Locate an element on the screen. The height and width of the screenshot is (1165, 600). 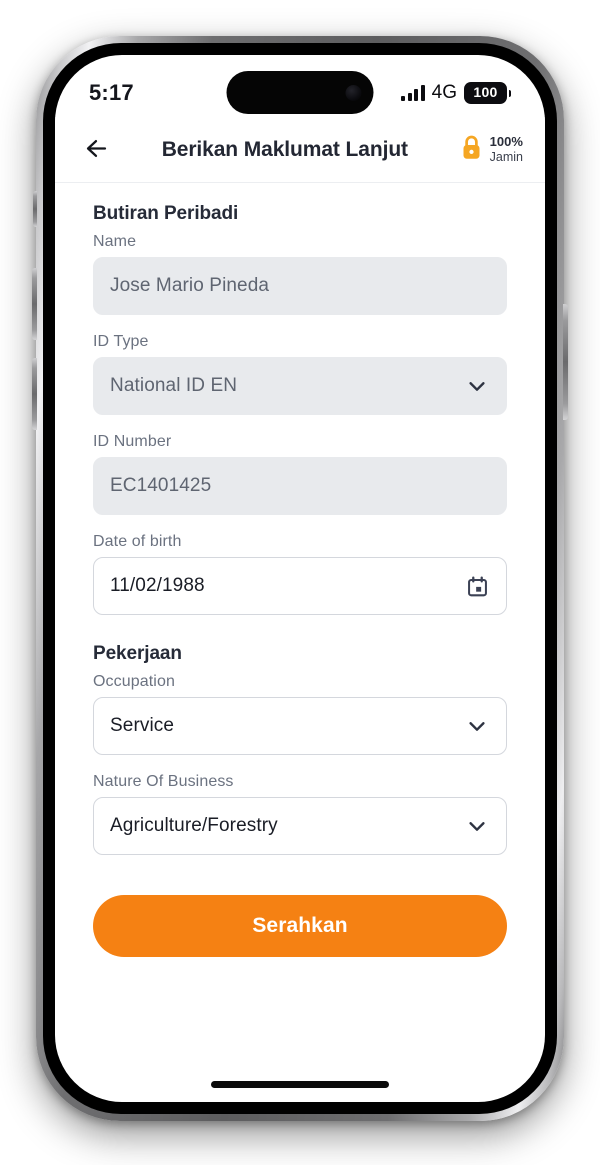
volume-down-button is located at coordinates (34, 394).